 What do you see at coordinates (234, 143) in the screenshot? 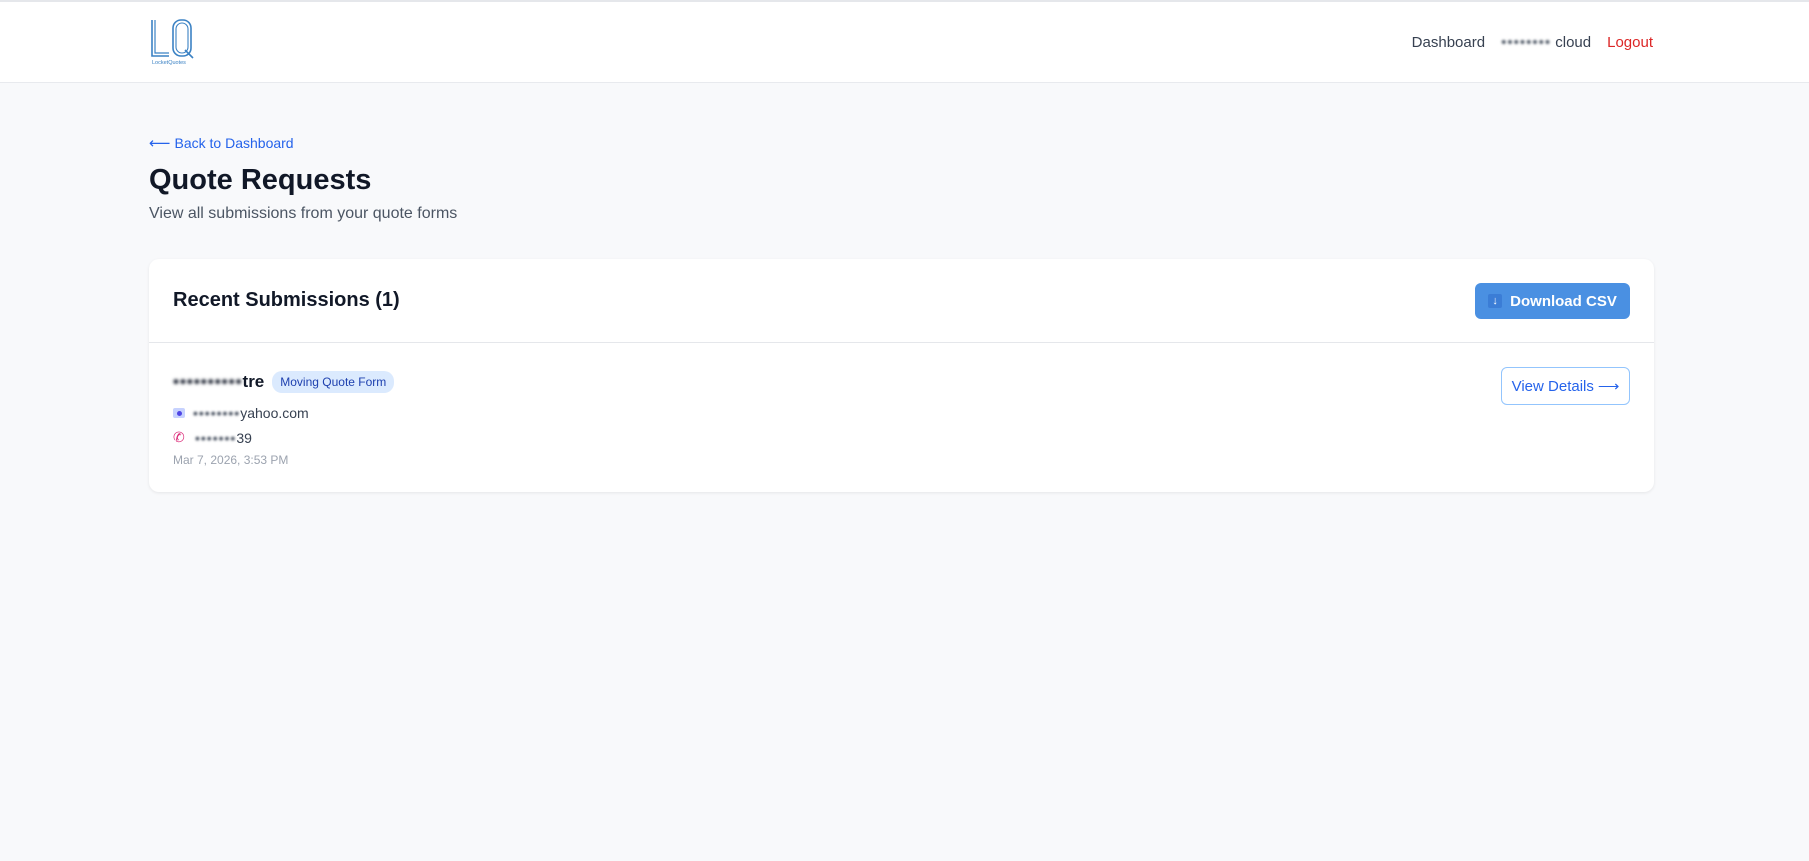
I see `back-link-label: Back to Dashboard` at bounding box center [234, 143].